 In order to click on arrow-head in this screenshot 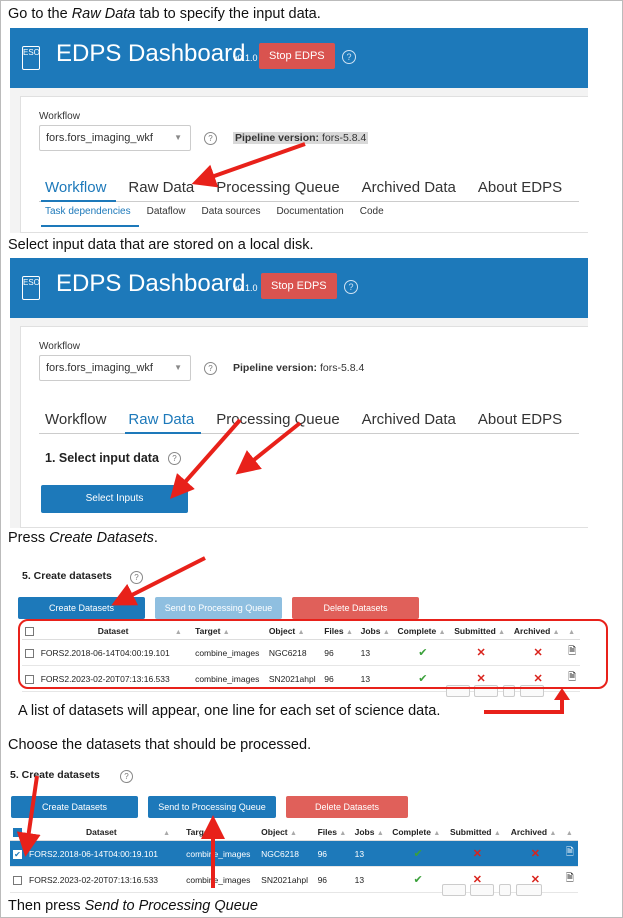, I will do `click(562, 694)`.